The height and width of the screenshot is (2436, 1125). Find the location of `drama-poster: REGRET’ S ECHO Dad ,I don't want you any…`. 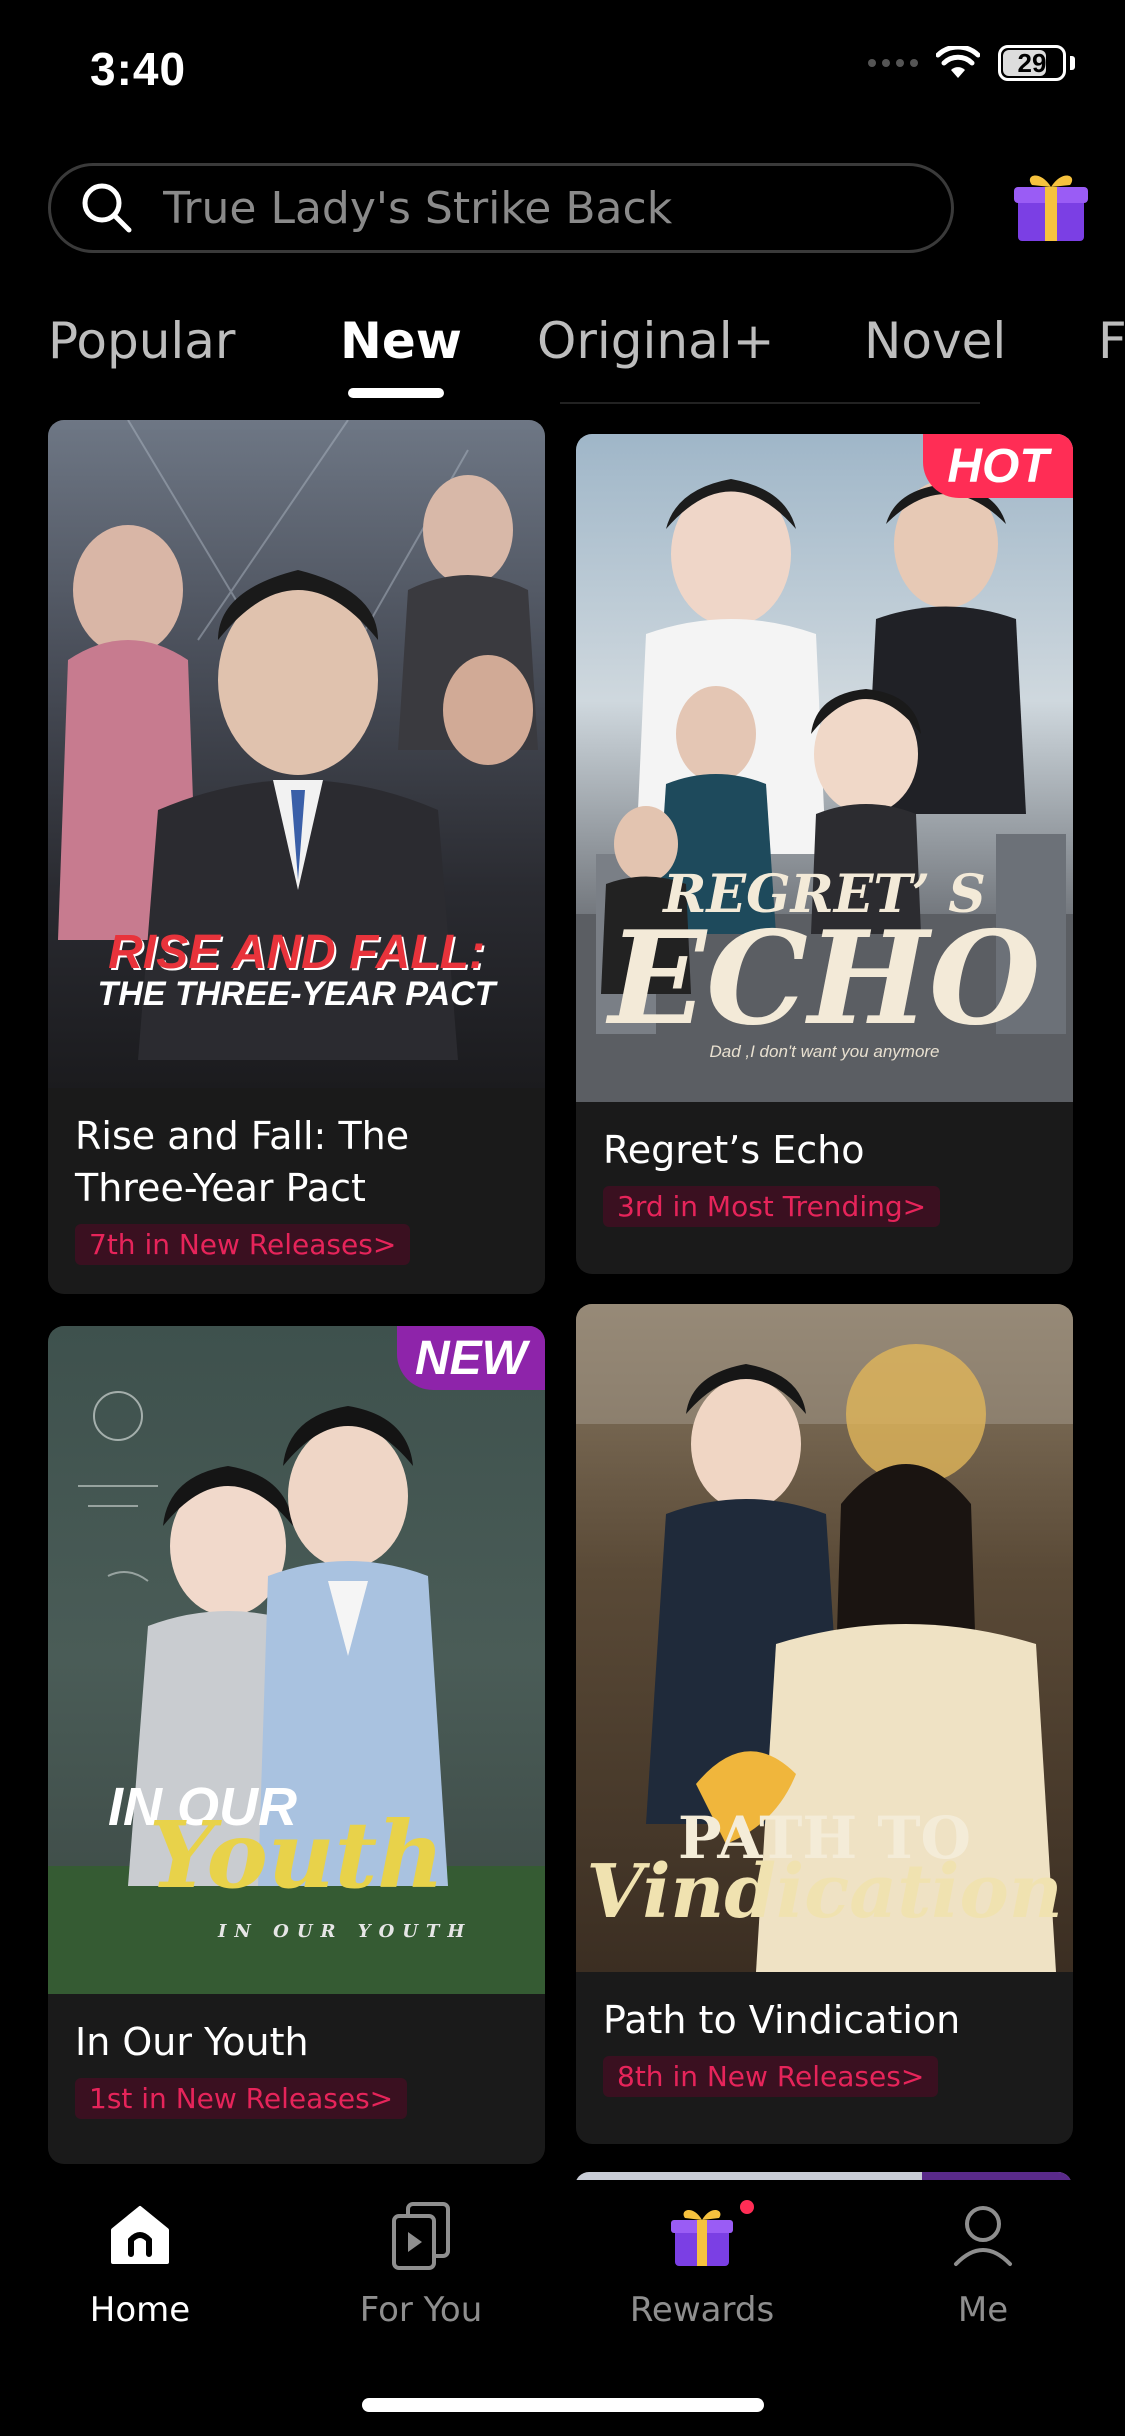

drama-poster: REGRET’ S ECHO Dad ,I don't want you any… is located at coordinates (824, 768).